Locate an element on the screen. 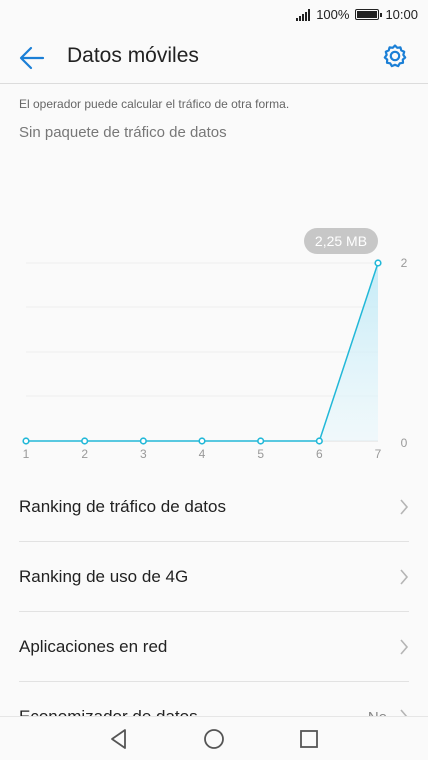  x-tick-label: 5 is located at coordinates (260, 454).